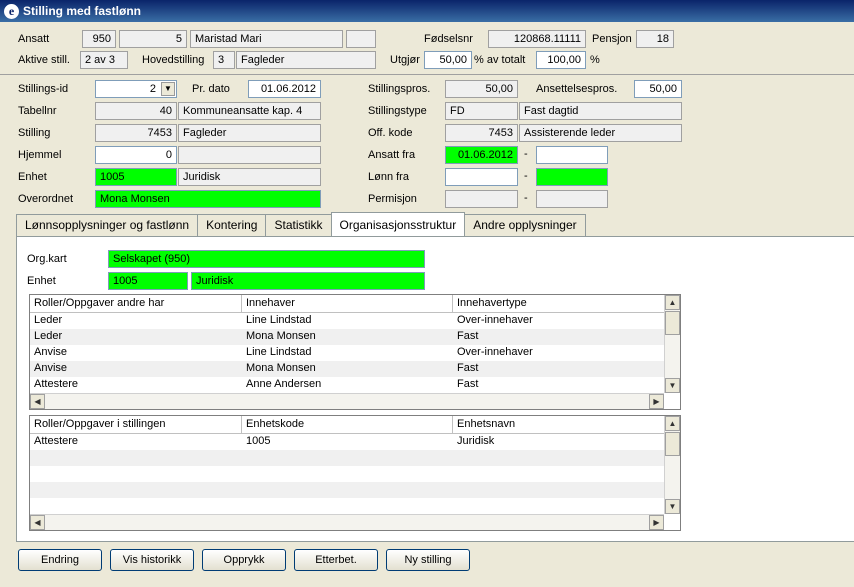  Describe the element at coordinates (655, 39) in the screenshot. I see `pensjon-field: 18` at that location.